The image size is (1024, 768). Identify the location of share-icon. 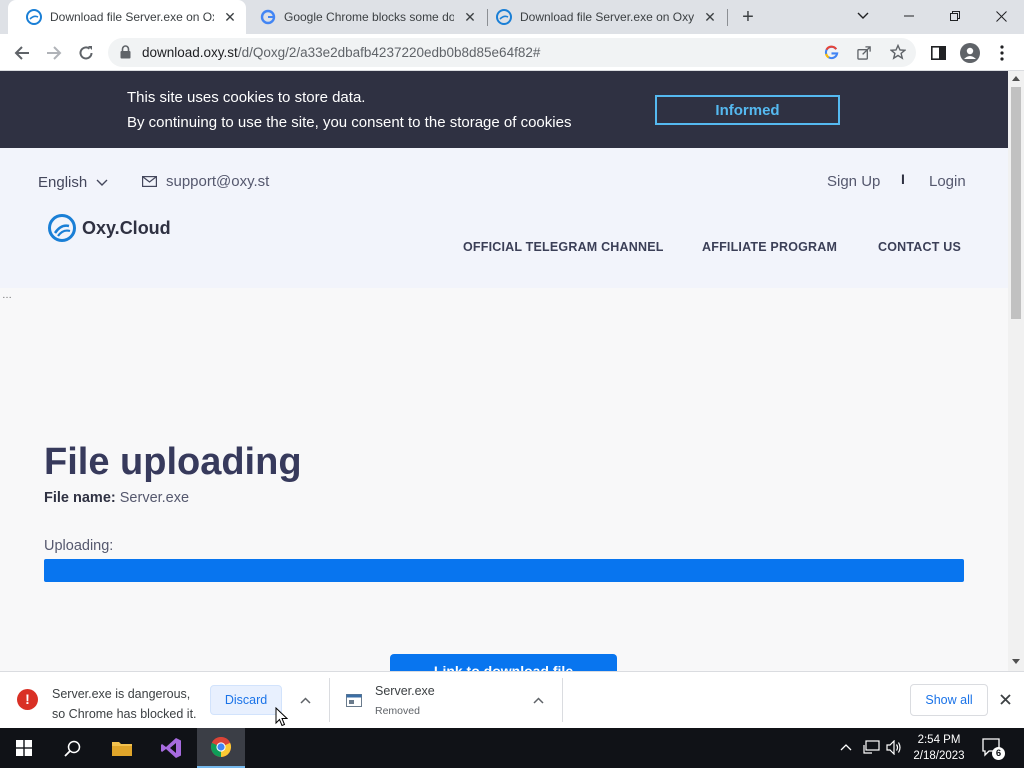
(864, 52).